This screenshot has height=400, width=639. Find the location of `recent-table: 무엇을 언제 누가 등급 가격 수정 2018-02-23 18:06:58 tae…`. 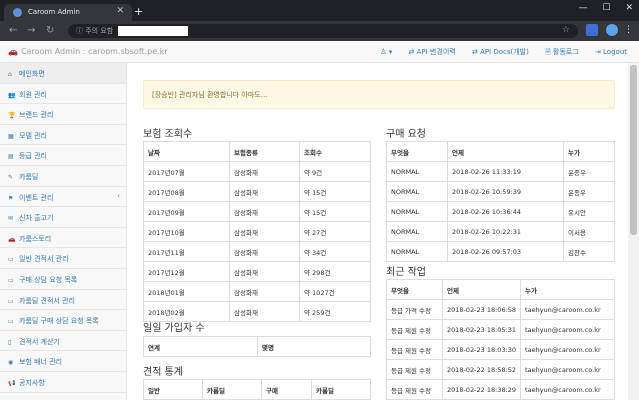

recent-table: 무엇을 언제 누가 등급 가격 수정 2018-02-23 18:06:58 tae… is located at coordinates (500, 339).